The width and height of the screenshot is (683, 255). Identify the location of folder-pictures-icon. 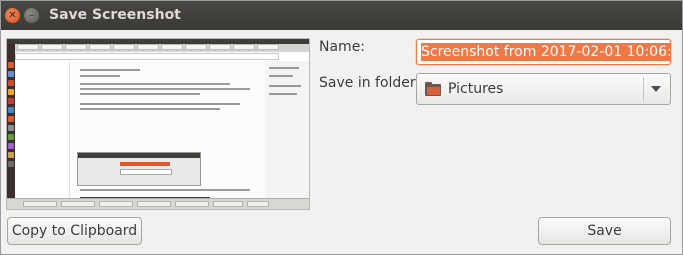
(433, 89).